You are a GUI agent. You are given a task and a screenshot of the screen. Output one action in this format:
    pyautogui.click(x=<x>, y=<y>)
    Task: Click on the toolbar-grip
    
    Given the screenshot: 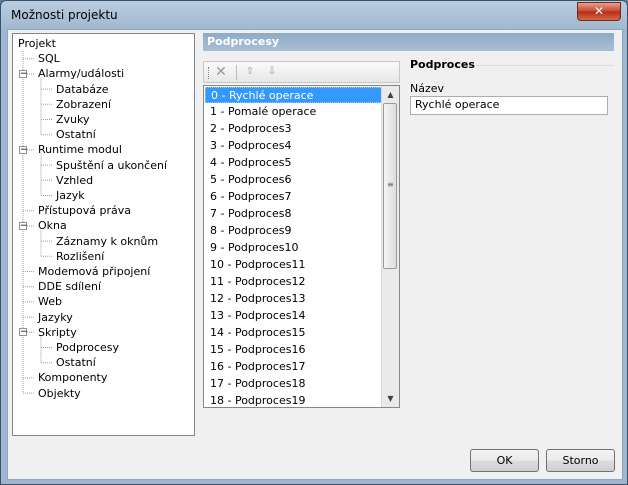 What is the action you would take?
    pyautogui.click(x=209, y=73)
    